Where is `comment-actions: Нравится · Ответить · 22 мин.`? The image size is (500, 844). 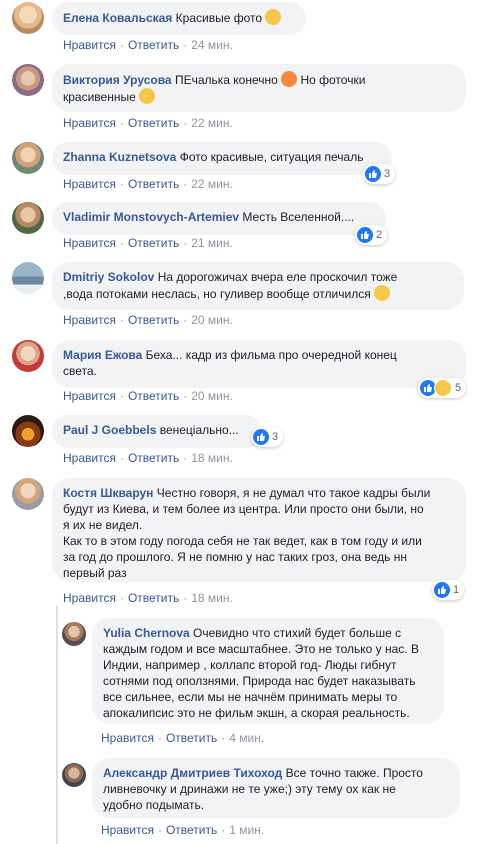
comment-actions: Нравится · Ответить · 22 мин. is located at coordinates (148, 123).